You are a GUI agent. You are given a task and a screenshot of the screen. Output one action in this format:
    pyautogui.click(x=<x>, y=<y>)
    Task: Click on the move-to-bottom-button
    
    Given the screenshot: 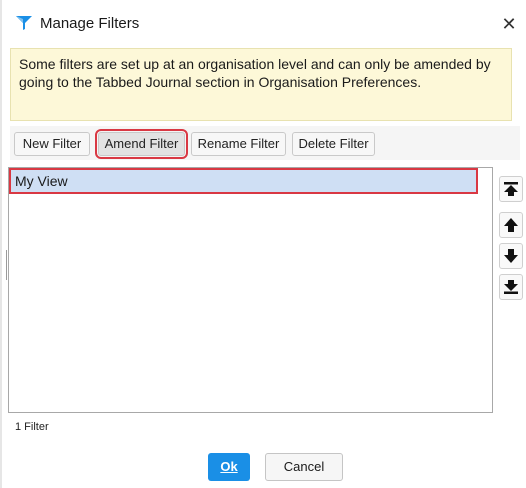 What is the action you would take?
    pyautogui.click(x=511, y=287)
    